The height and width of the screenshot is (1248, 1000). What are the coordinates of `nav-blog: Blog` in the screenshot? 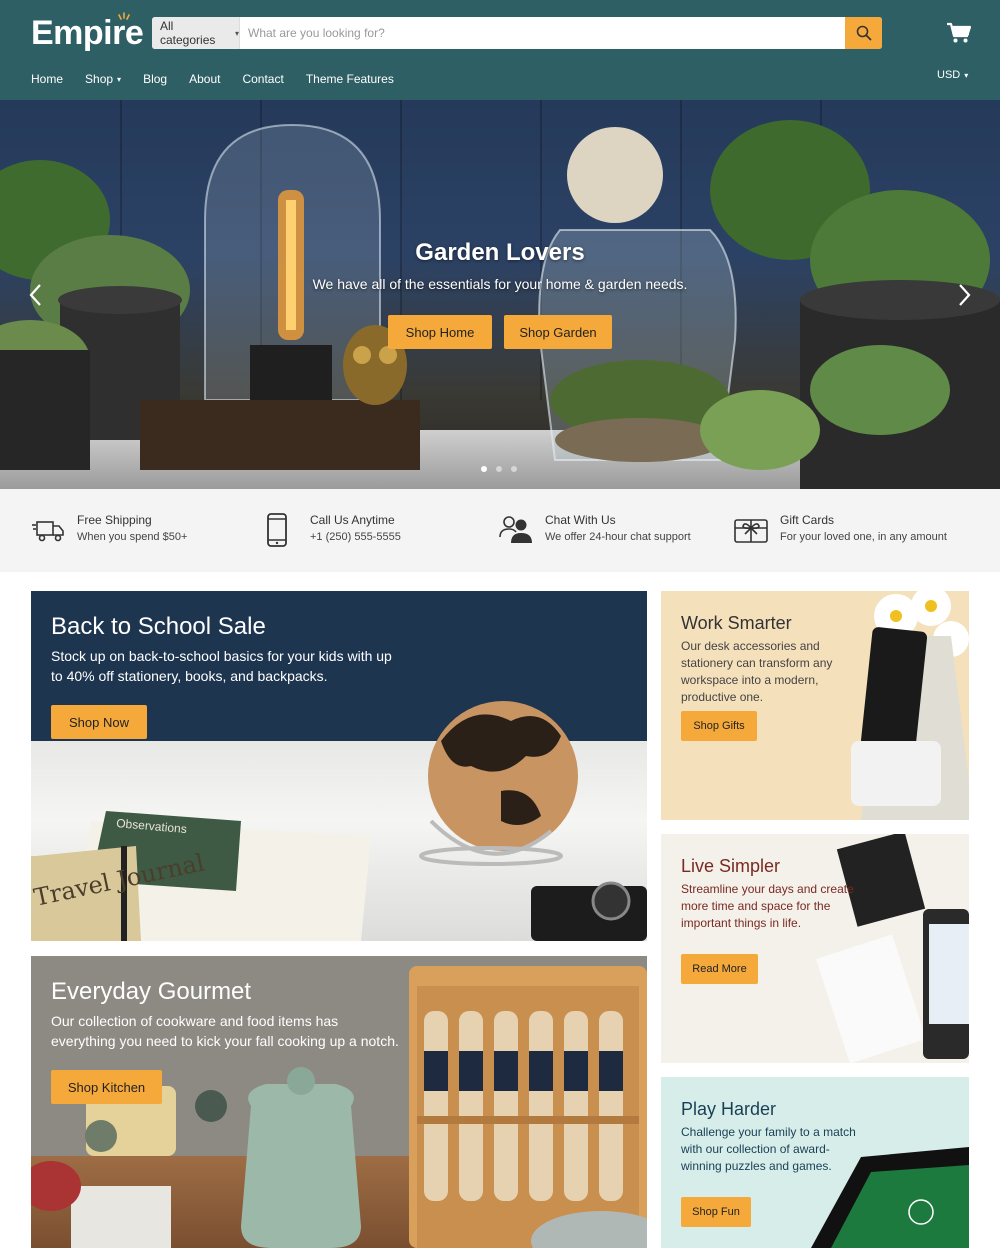 It's located at (155, 79).